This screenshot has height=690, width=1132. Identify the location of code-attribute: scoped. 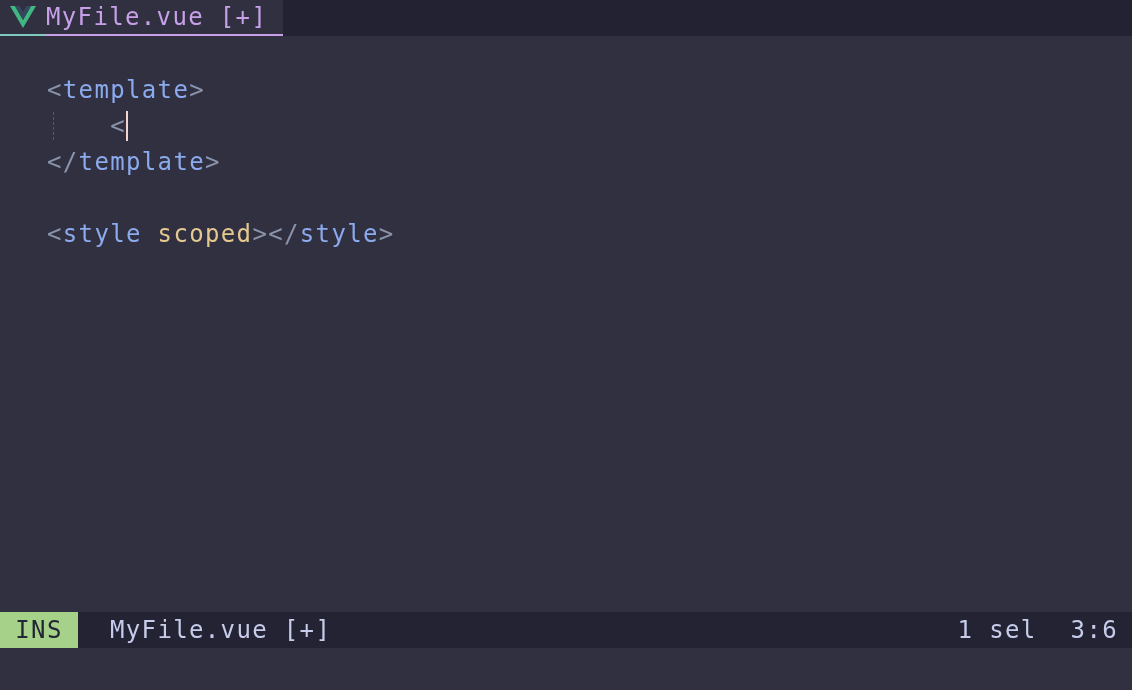
(205, 234).